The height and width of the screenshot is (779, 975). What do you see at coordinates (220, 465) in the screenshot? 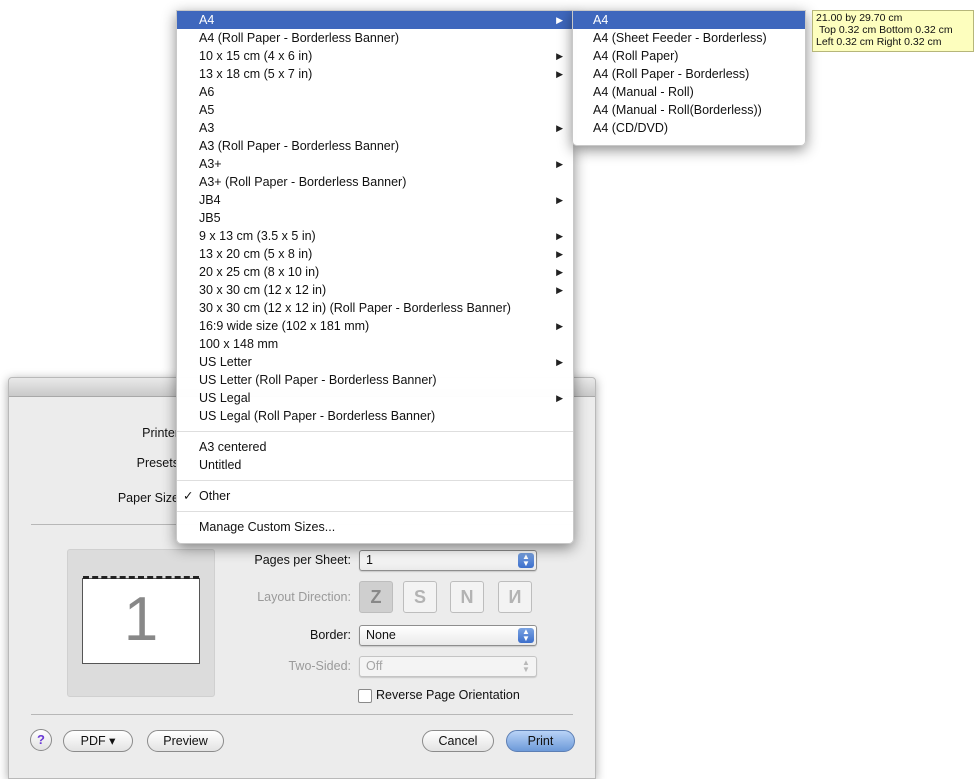
I see `menu-item-label: Untitled` at bounding box center [220, 465].